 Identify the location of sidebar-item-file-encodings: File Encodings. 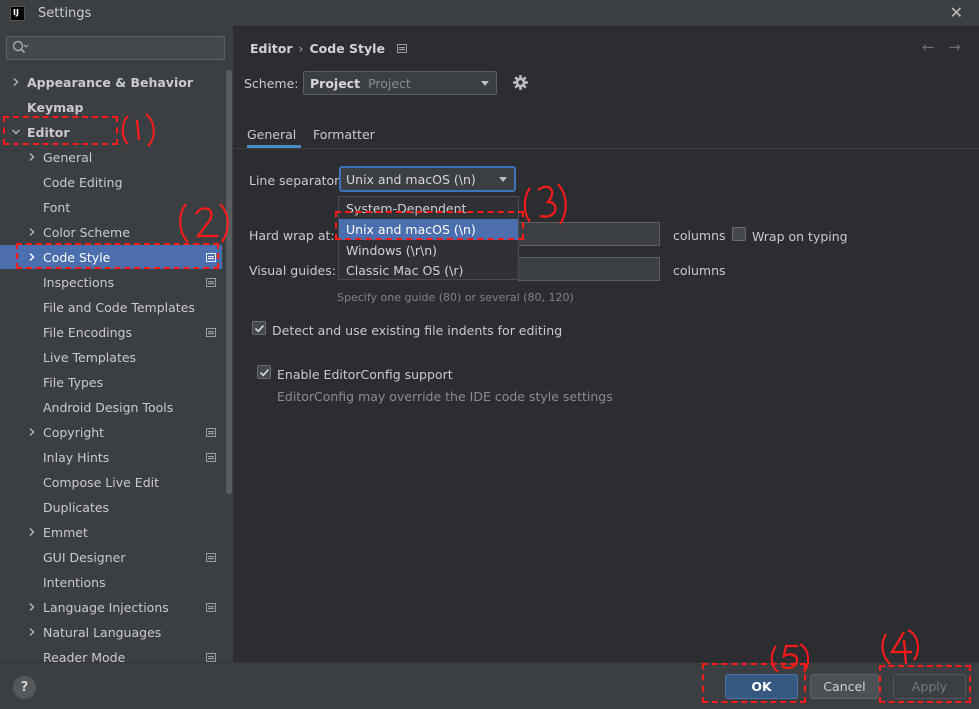
(111, 332).